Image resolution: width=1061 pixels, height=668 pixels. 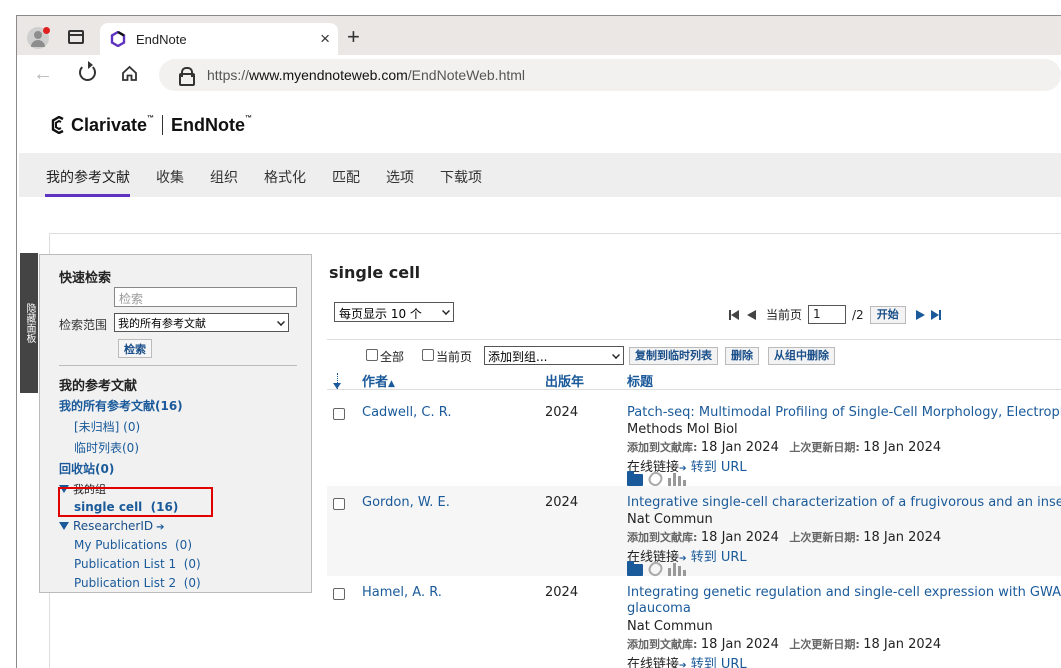 What do you see at coordinates (29, 323) in the screenshot?
I see `hide-panel-tab: 隐藏面板` at bounding box center [29, 323].